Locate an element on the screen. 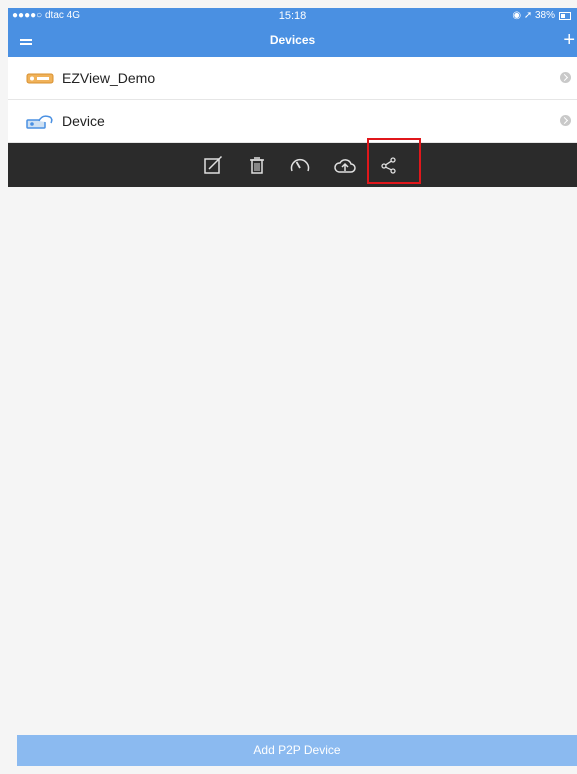 The image size is (577, 774). battery-icon is located at coordinates (565, 15).